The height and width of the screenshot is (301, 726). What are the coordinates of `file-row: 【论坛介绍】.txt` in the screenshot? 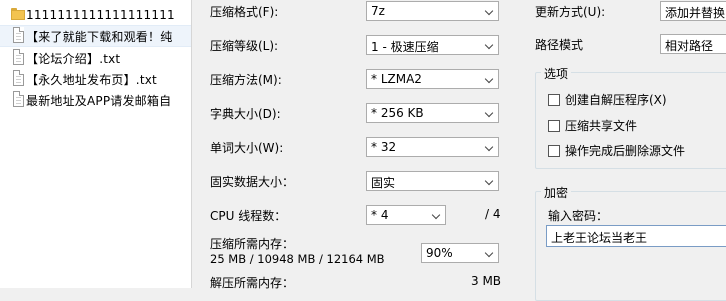 It's located at (95, 58).